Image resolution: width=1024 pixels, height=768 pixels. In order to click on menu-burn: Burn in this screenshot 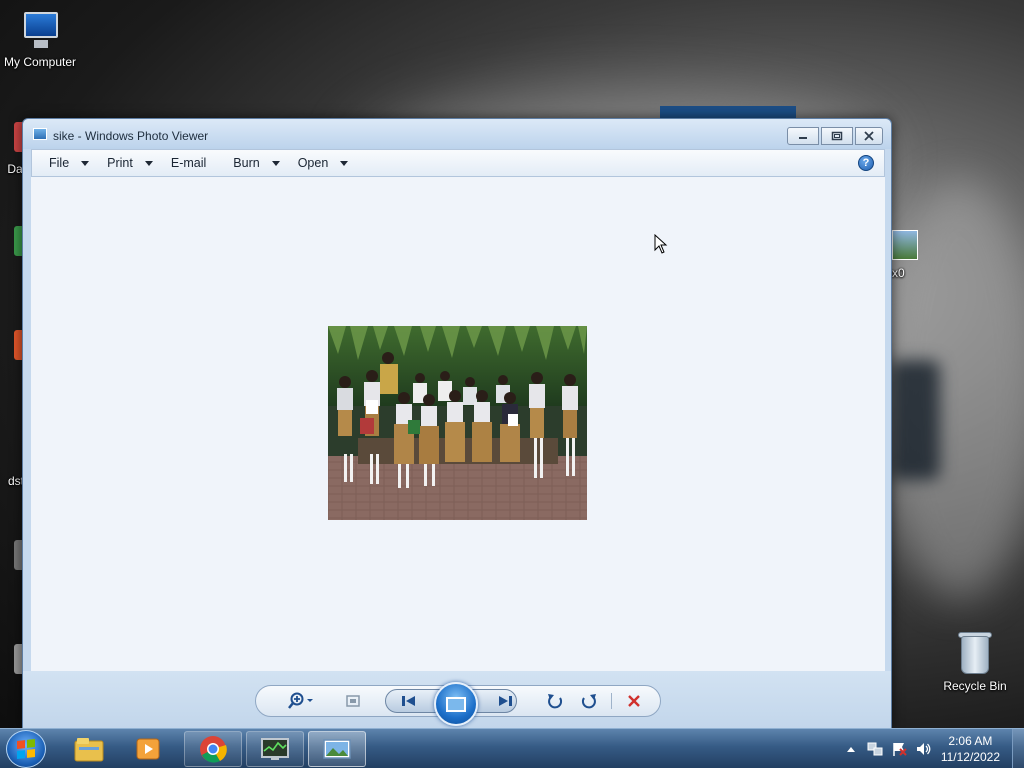, I will do `click(256, 163)`.